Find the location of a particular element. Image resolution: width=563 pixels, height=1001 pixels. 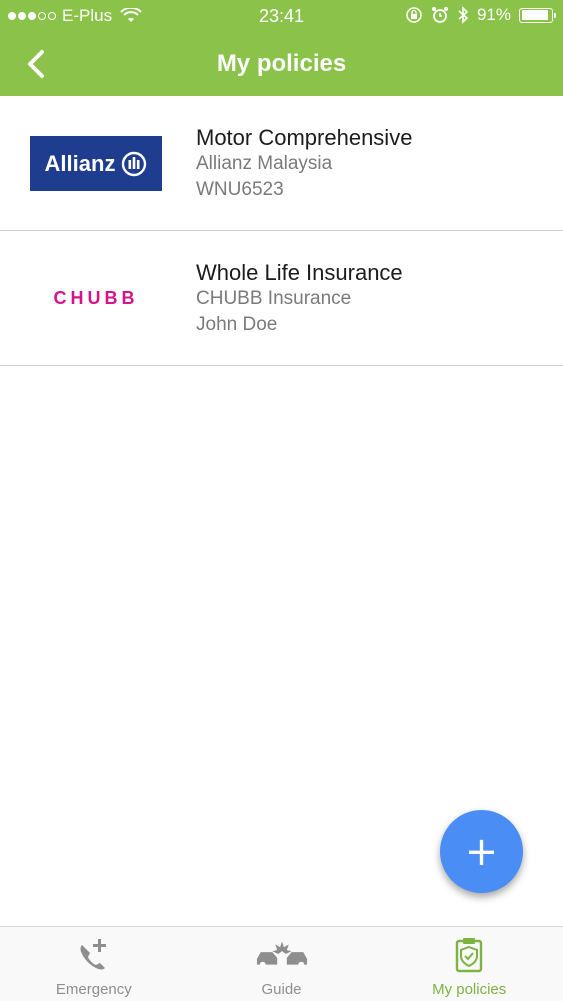

alarm-icon is located at coordinates (439, 15).